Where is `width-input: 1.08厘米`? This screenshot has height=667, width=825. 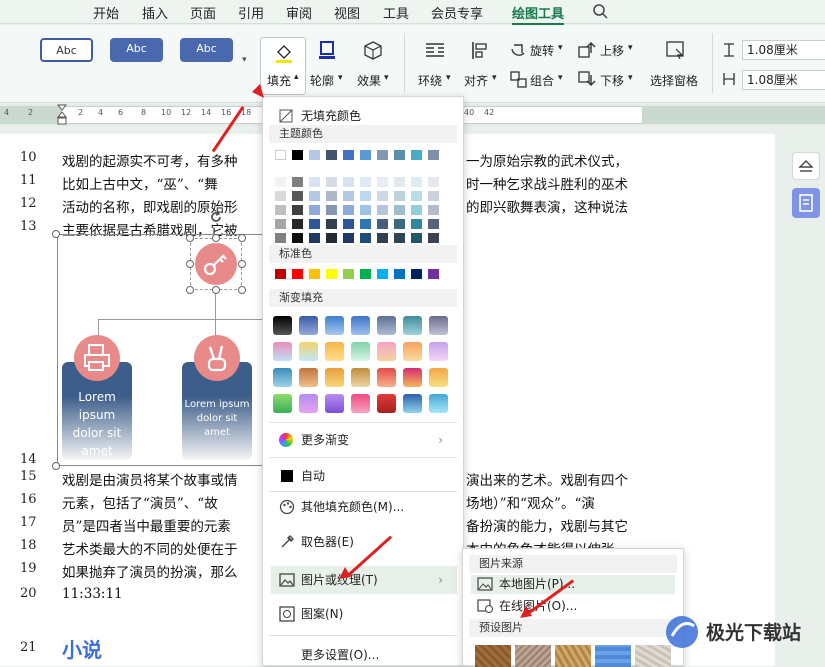
width-input: 1.08厘米 is located at coordinates (783, 80).